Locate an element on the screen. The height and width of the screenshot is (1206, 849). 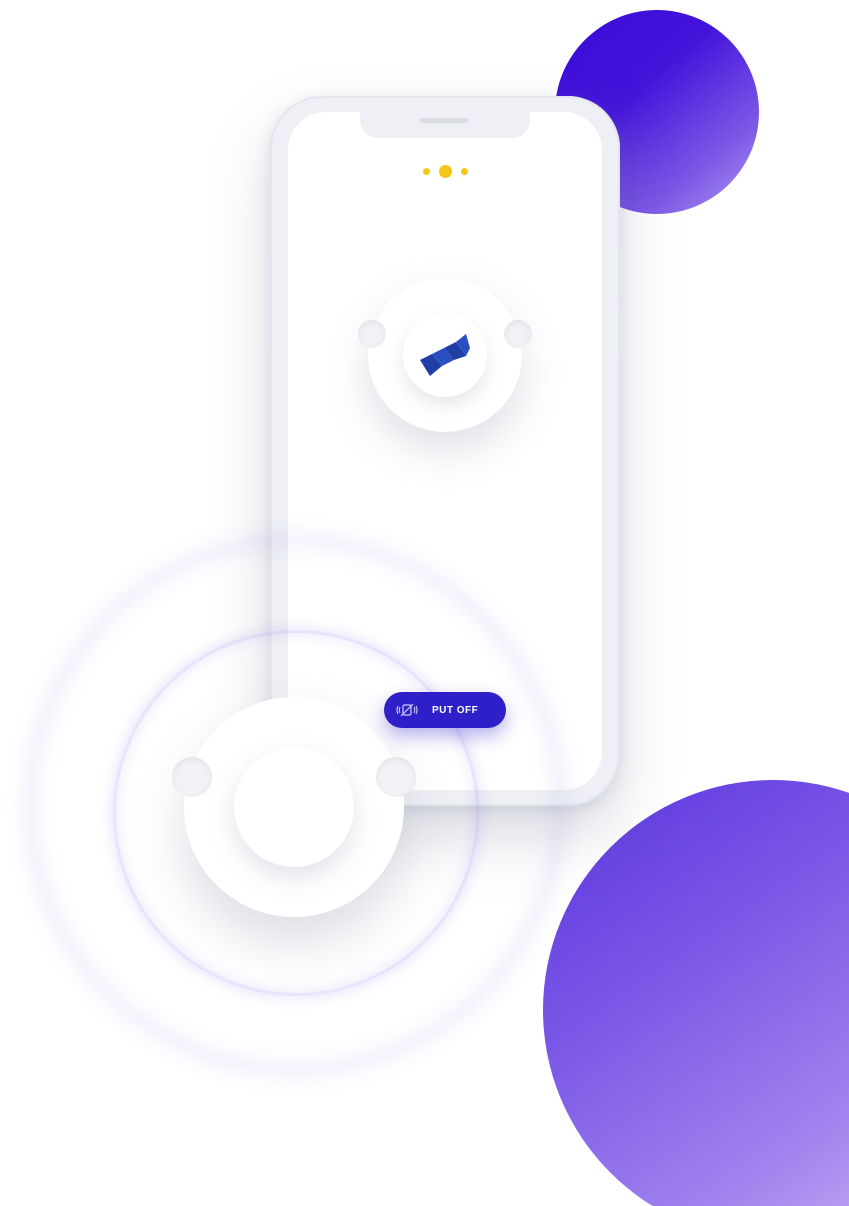
phone-side-button-left is located at coordinates (268, 302).